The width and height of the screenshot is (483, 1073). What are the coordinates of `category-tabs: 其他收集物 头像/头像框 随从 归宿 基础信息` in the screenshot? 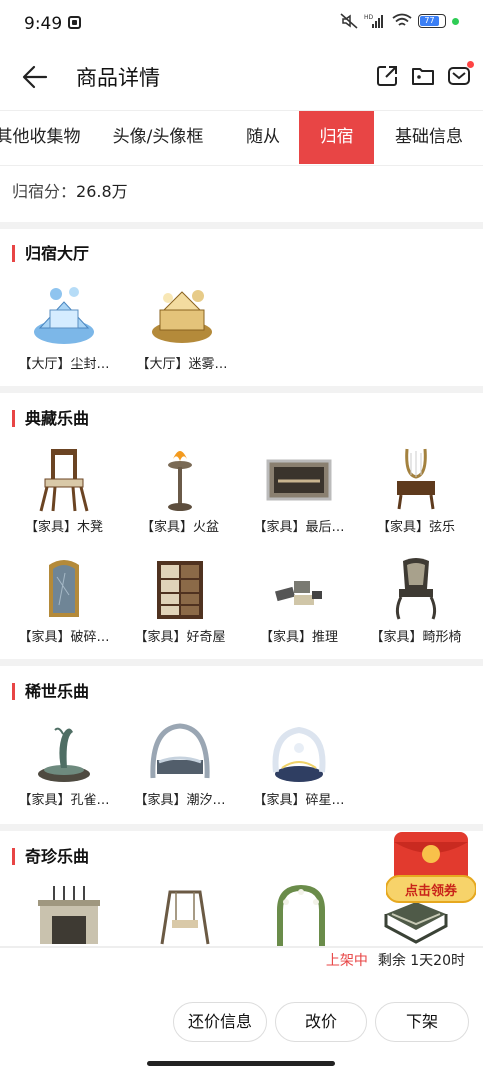 It's located at (241, 138).